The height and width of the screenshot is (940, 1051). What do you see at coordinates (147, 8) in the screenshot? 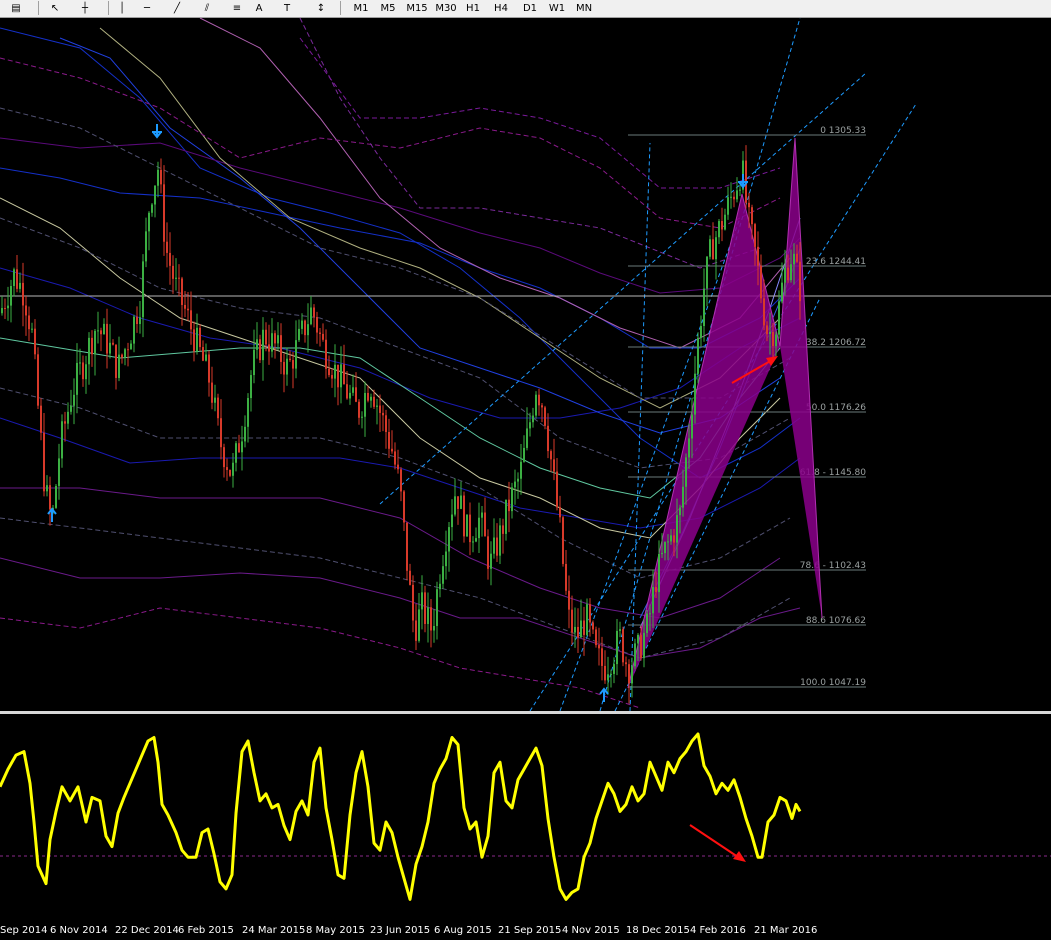
I see `horizontal-line-icon: ─` at bounding box center [147, 8].